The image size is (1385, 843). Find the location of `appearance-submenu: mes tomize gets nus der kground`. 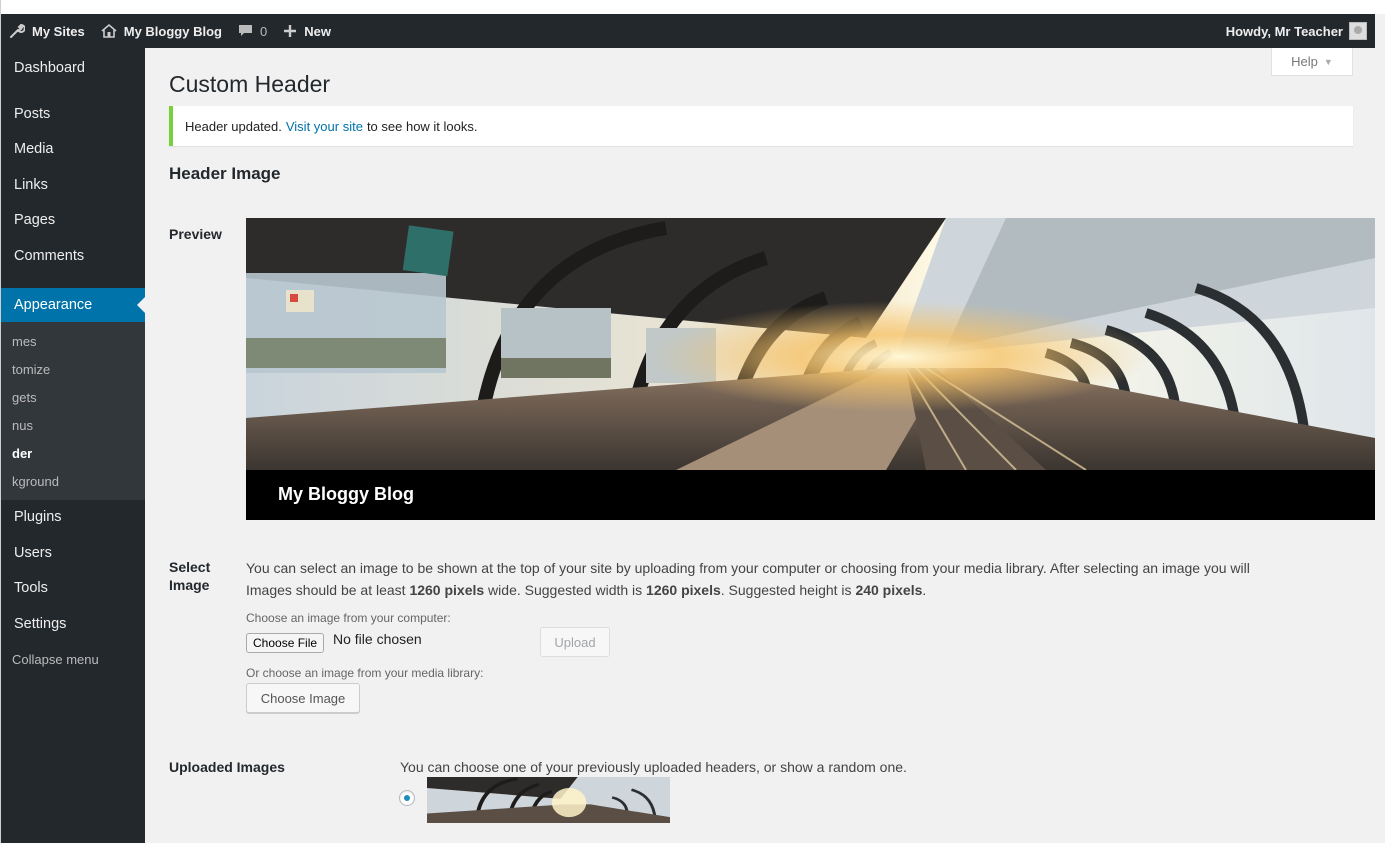

appearance-submenu: mes tomize gets nus der kground is located at coordinates (73, 410).